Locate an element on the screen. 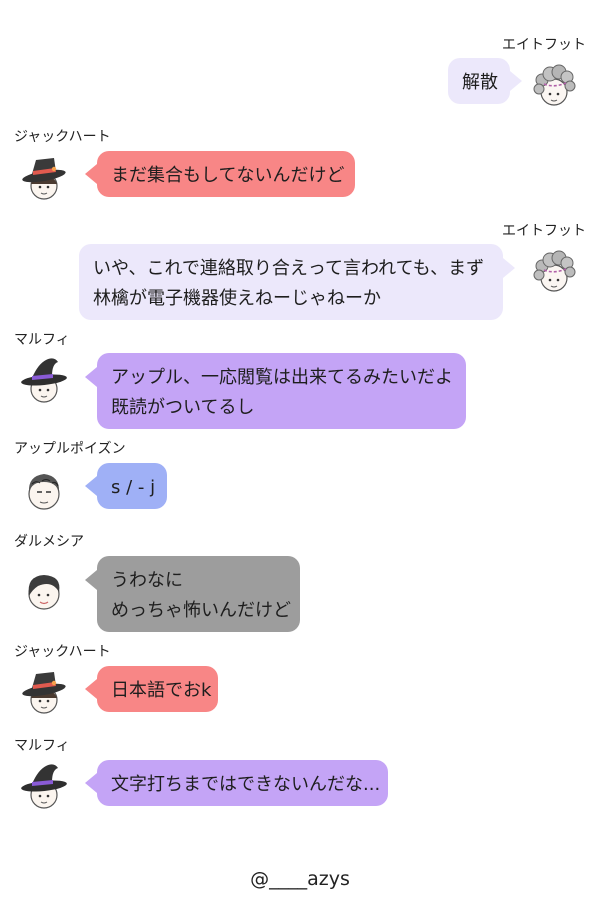 The width and height of the screenshot is (600, 911). message-bubble: 日本語でおk is located at coordinates (151, 689).